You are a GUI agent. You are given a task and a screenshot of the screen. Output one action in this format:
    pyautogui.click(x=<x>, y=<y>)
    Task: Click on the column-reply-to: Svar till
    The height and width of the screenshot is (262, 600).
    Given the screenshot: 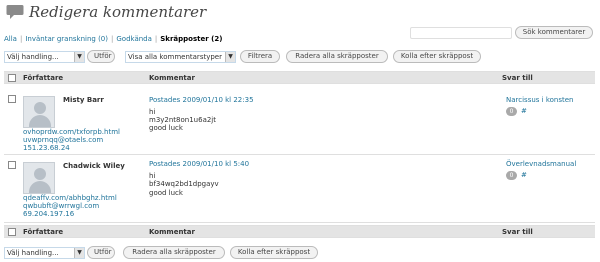 What is the action you would take?
    pyautogui.click(x=517, y=78)
    